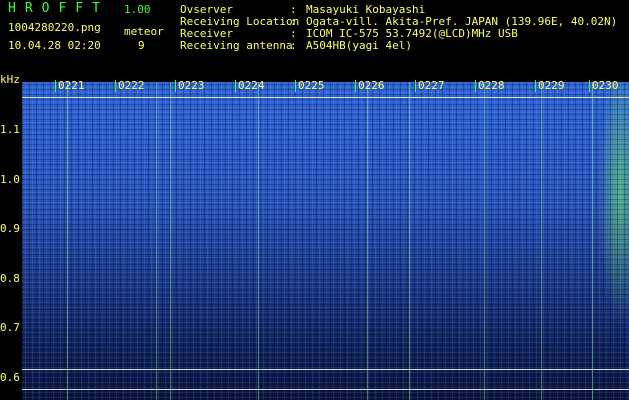 The width and height of the screenshot is (629, 400). I want to click on frequency-tick: 1.1, so click(10, 129).